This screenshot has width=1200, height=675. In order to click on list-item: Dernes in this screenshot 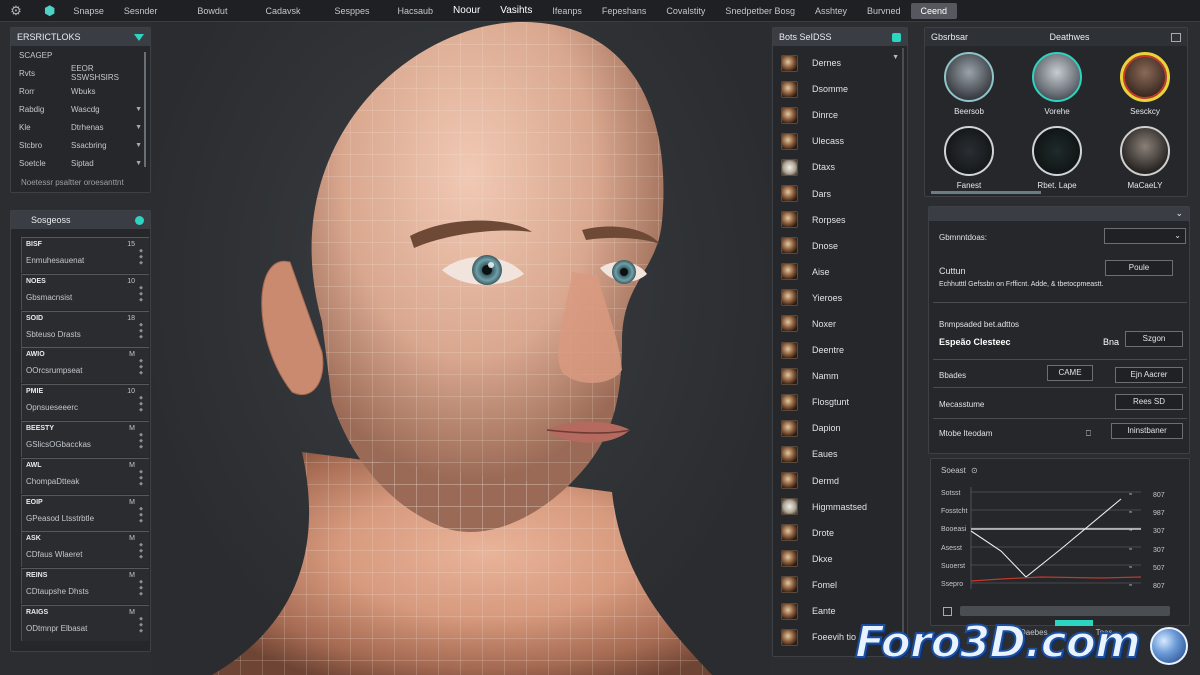, I will do `click(824, 63)`.